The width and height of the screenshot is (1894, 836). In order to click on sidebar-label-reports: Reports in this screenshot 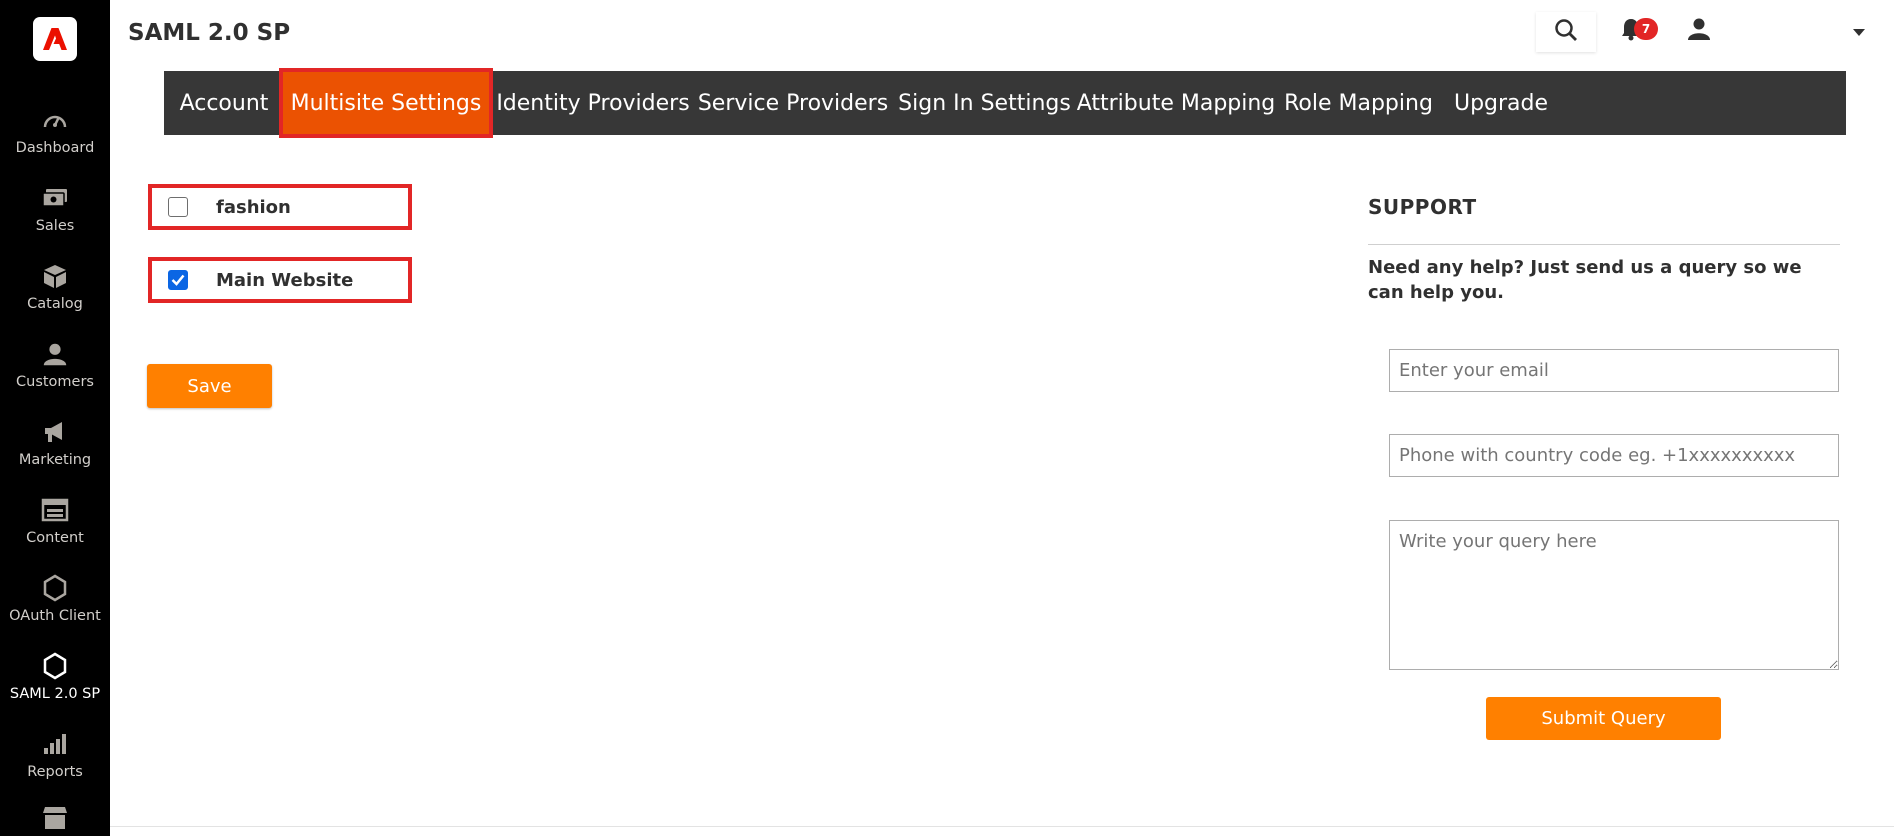, I will do `click(55, 772)`.